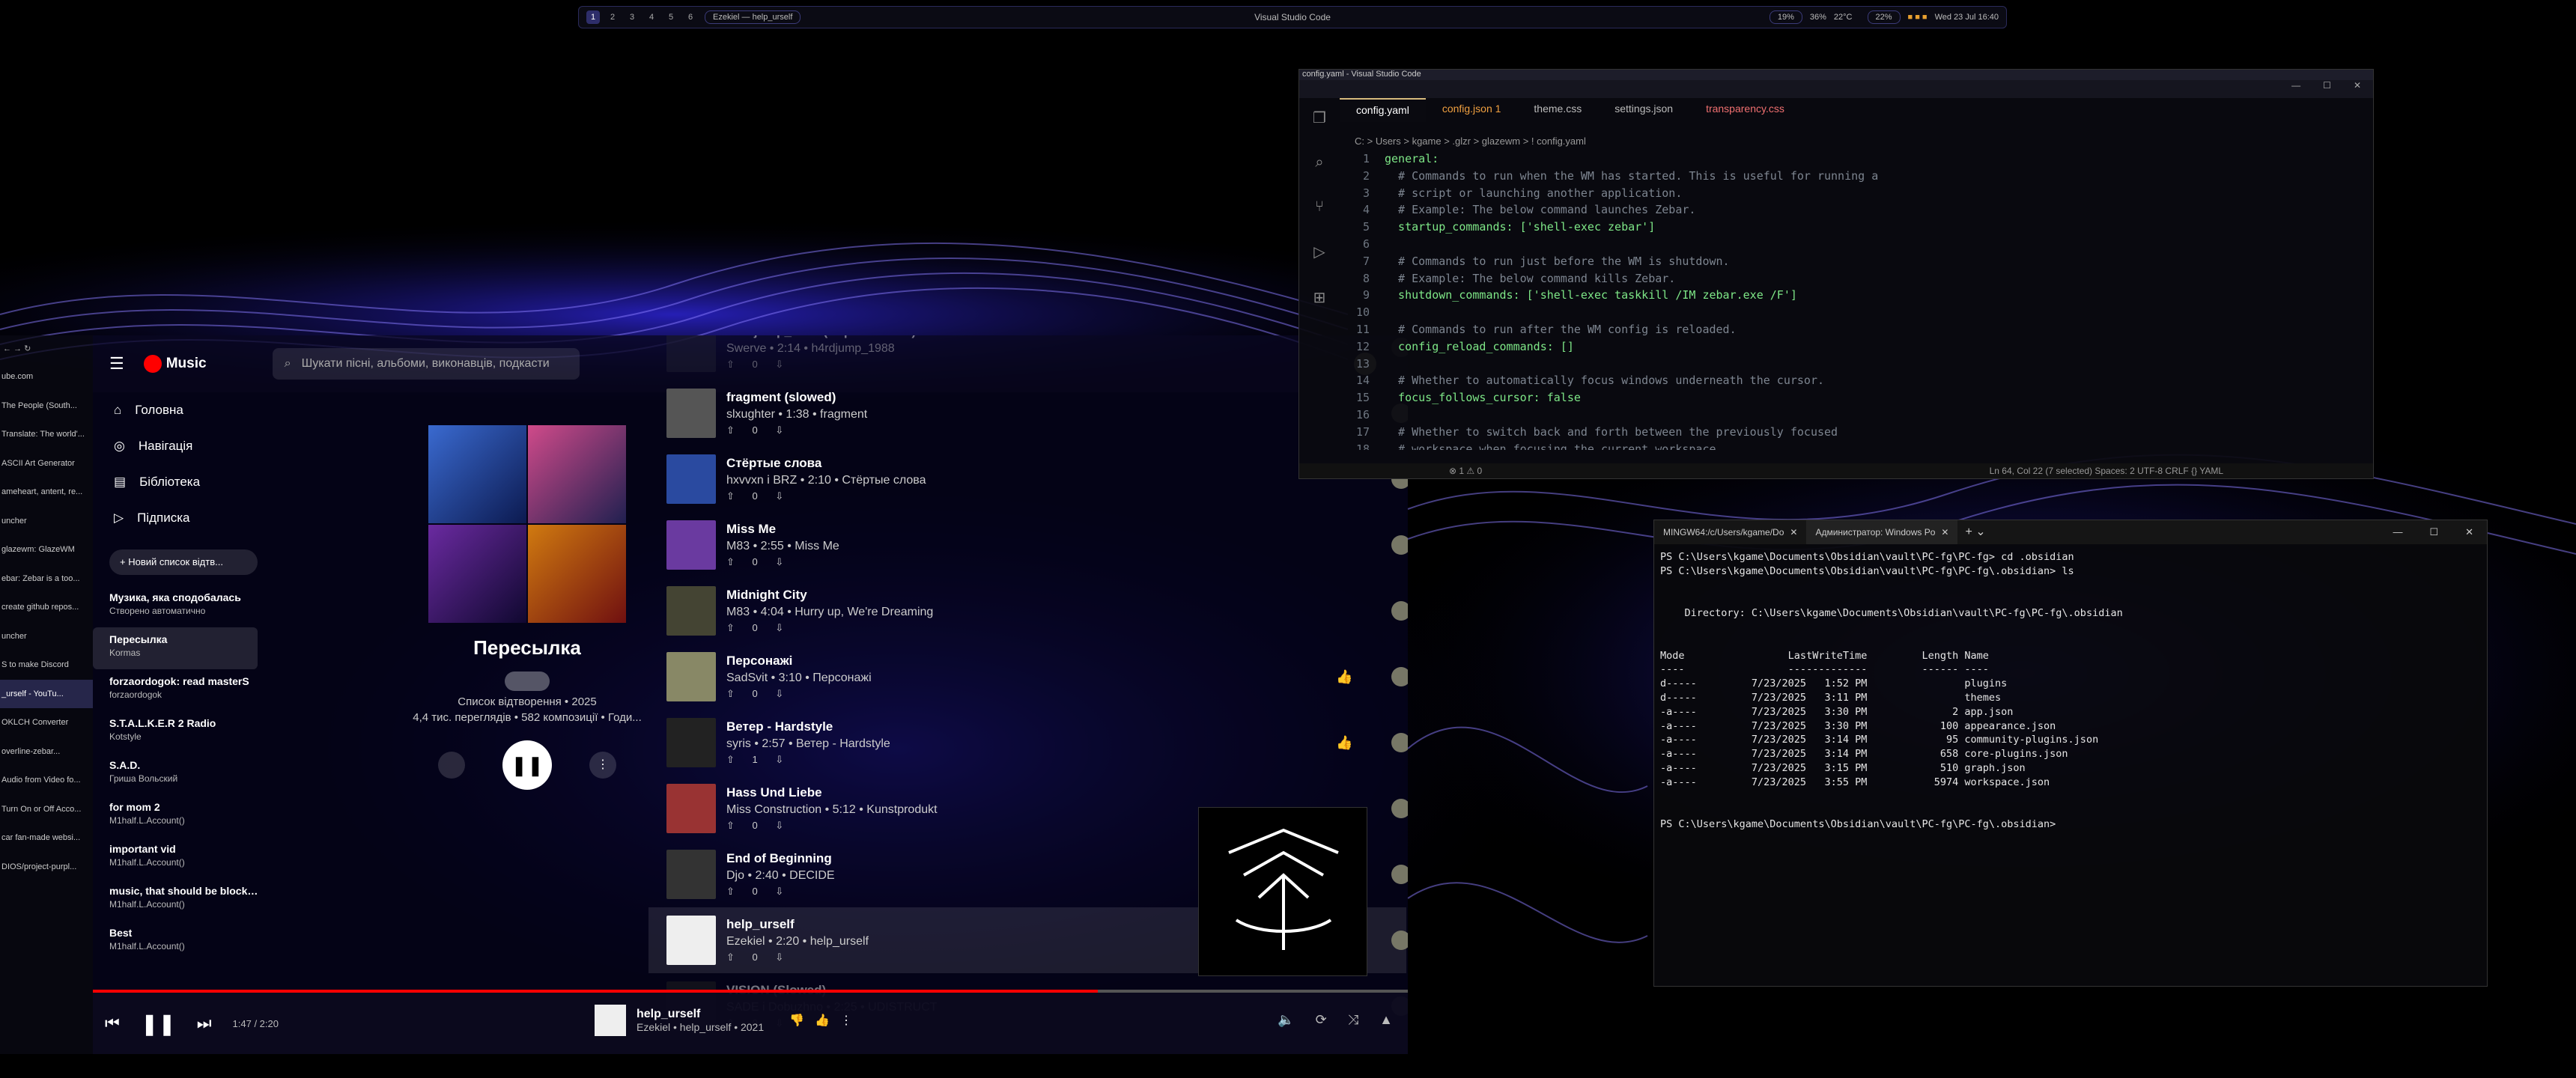  What do you see at coordinates (1066, 595) in the screenshot?
I see `track-title: Midnight City` at bounding box center [1066, 595].